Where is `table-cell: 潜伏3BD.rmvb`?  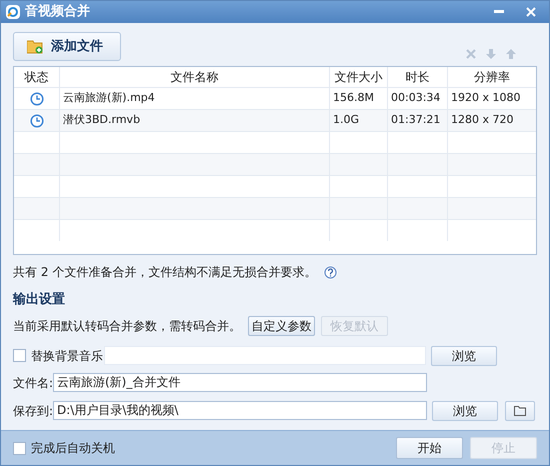 table-cell: 潜伏3BD.rmvb is located at coordinates (195, 120).